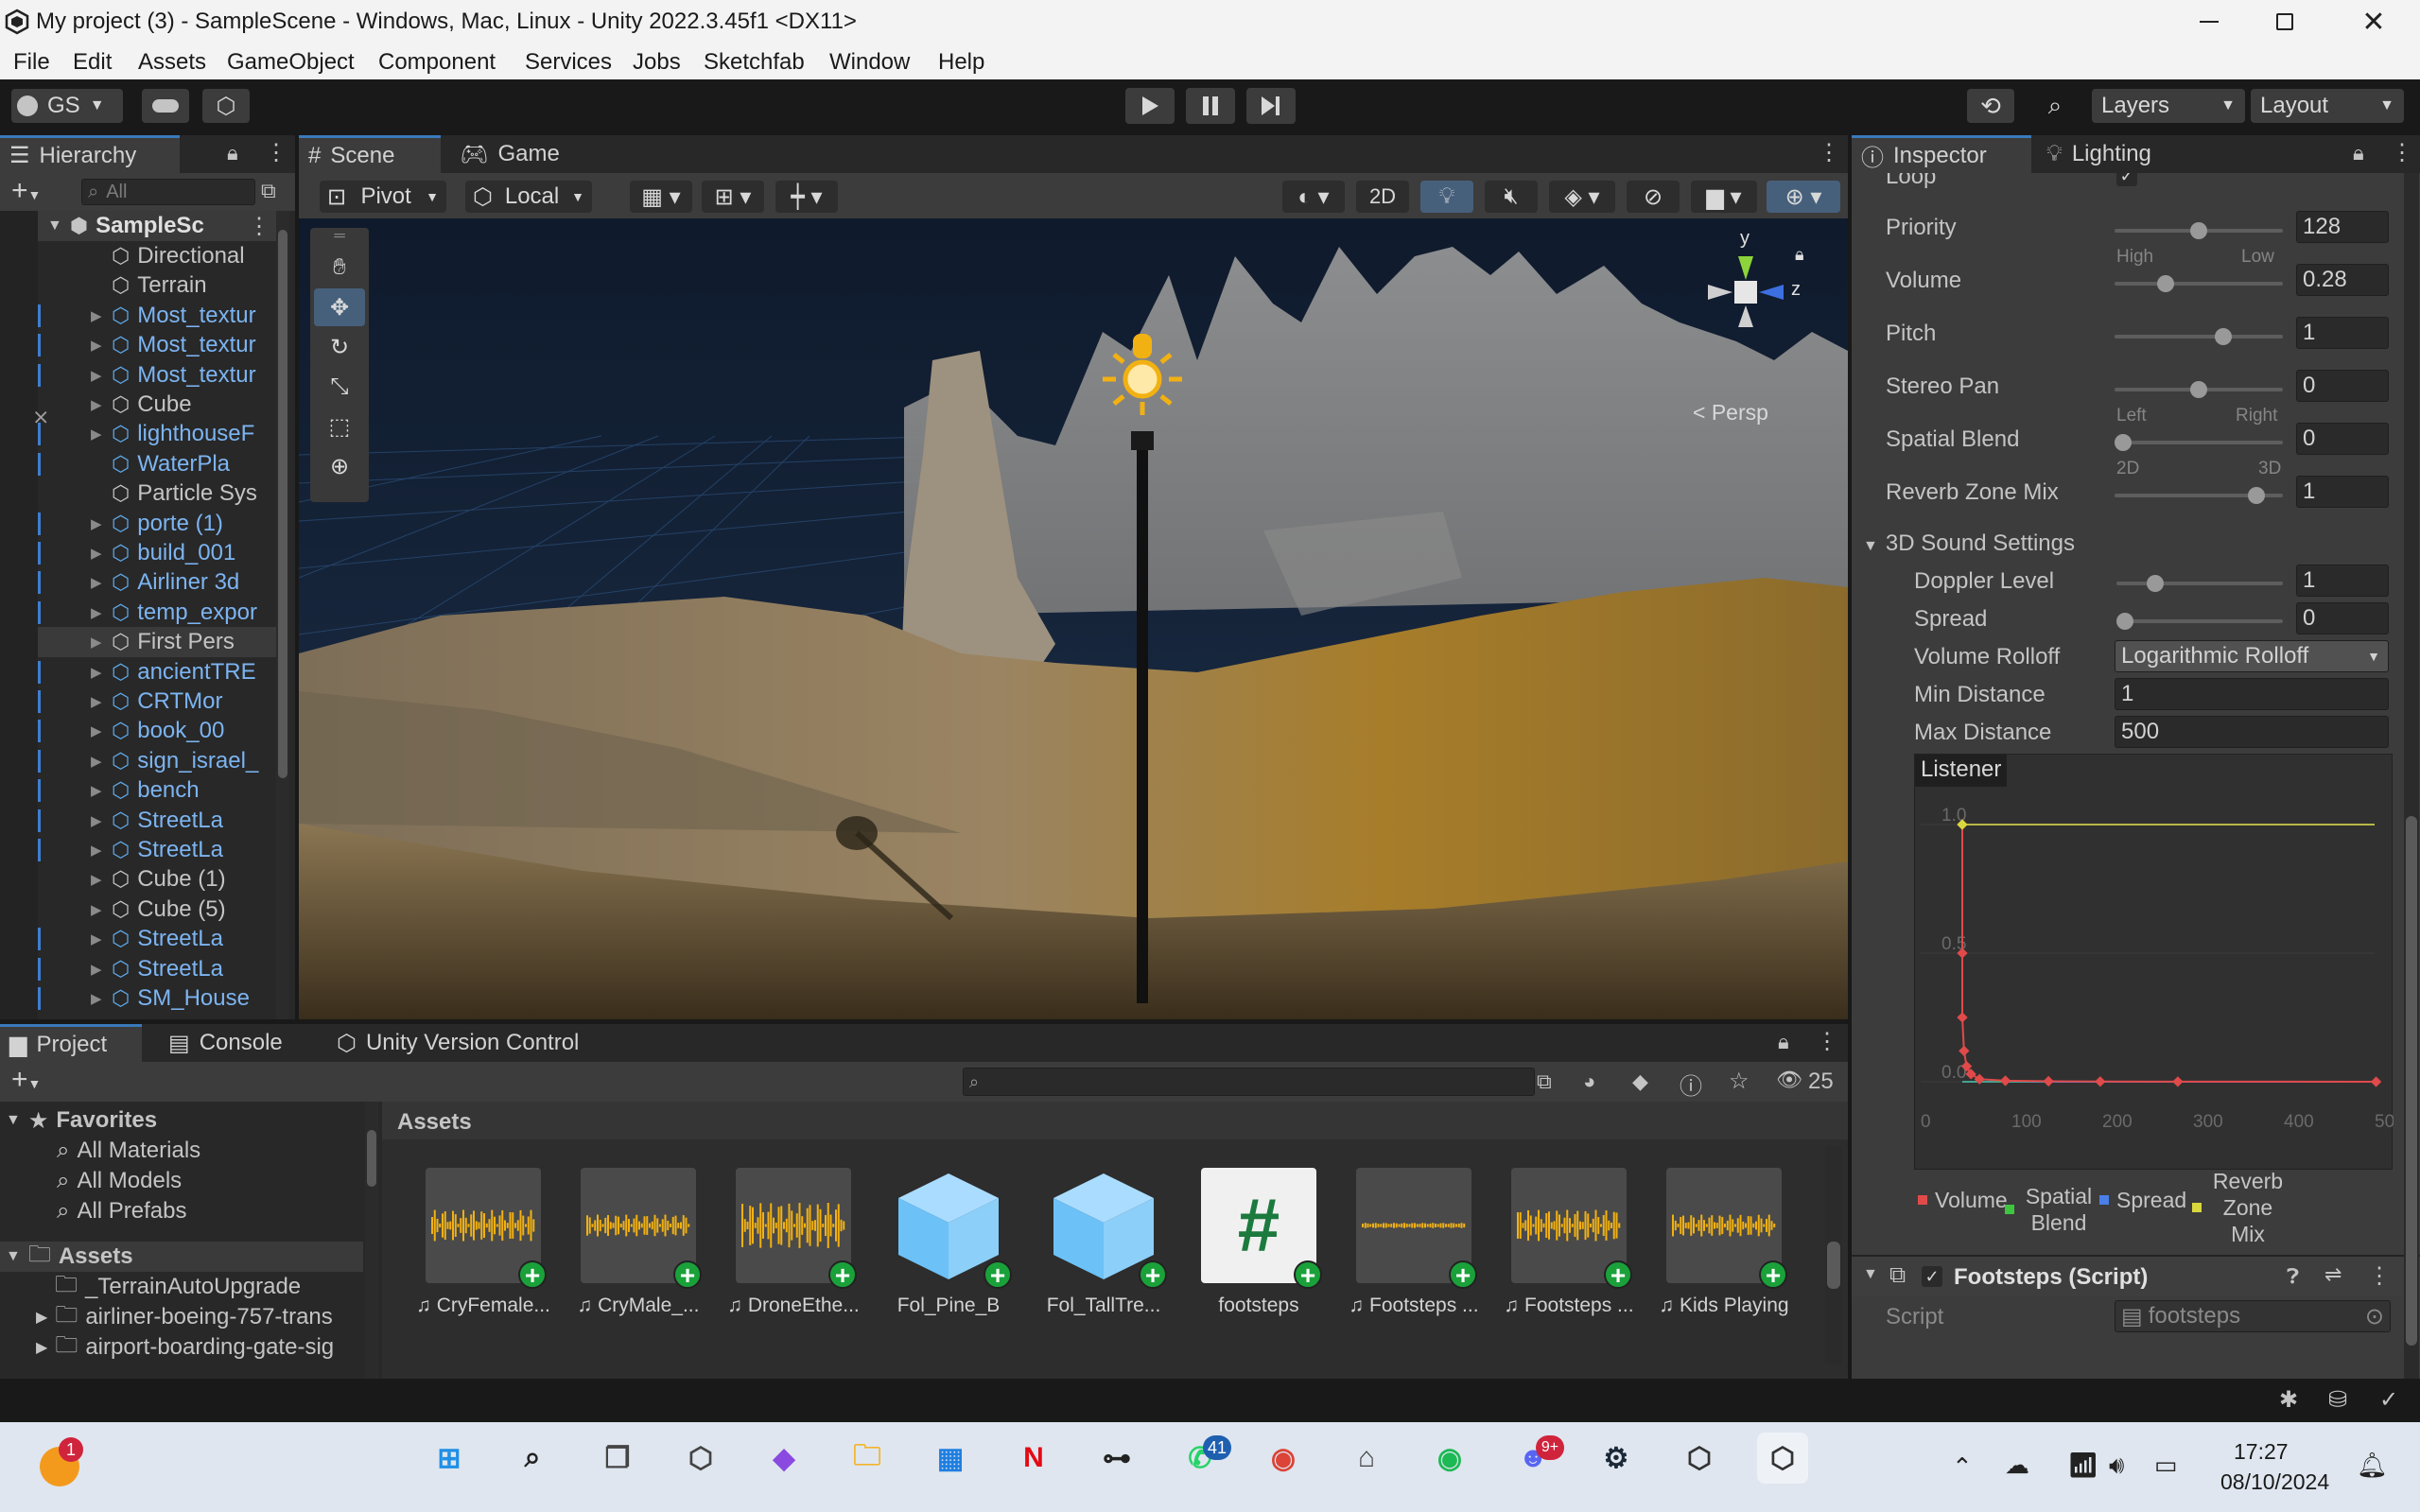 The width and height of the screenshot is (2420, 1512). Describe the element at coordinates (2374, 1316) in the screenshot. I see `object-picker-icon: ⊙` at that location.